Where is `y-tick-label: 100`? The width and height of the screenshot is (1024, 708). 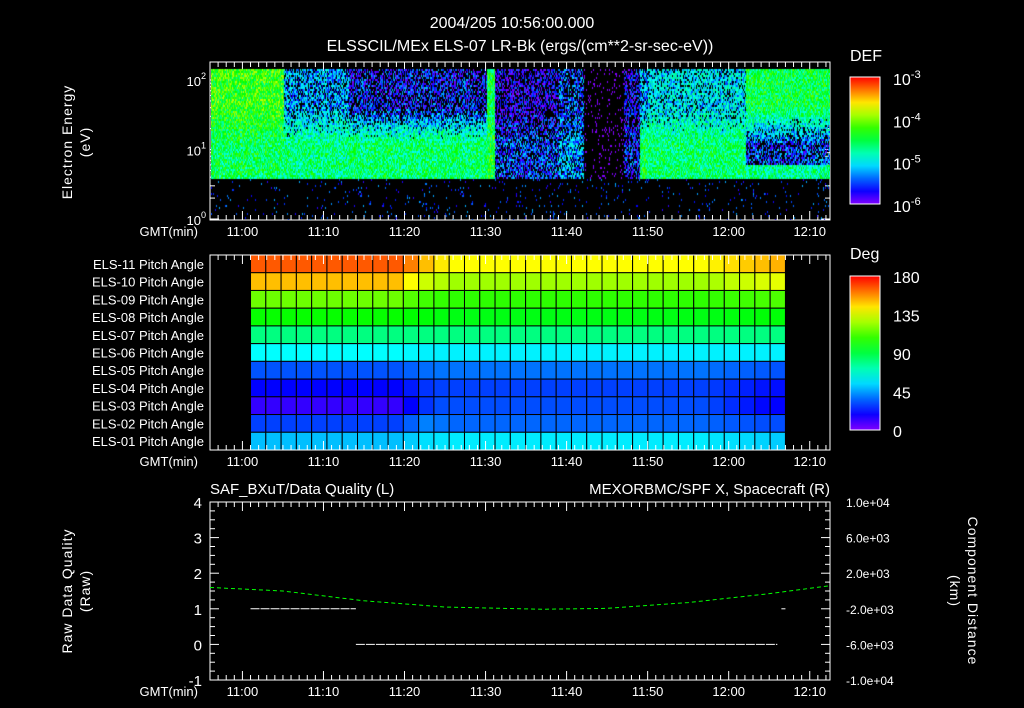
y-tick-label: 100 is located at coordinates (196, 219).